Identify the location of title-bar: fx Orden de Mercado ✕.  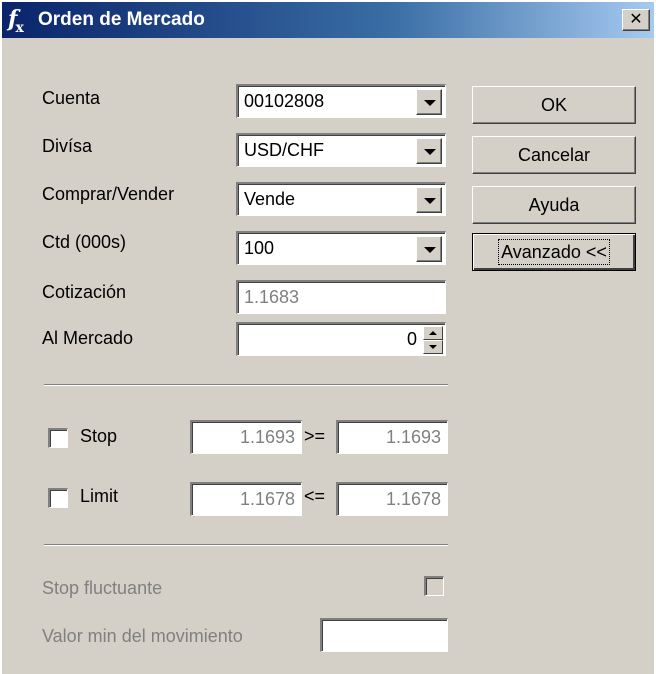
(328, 20).